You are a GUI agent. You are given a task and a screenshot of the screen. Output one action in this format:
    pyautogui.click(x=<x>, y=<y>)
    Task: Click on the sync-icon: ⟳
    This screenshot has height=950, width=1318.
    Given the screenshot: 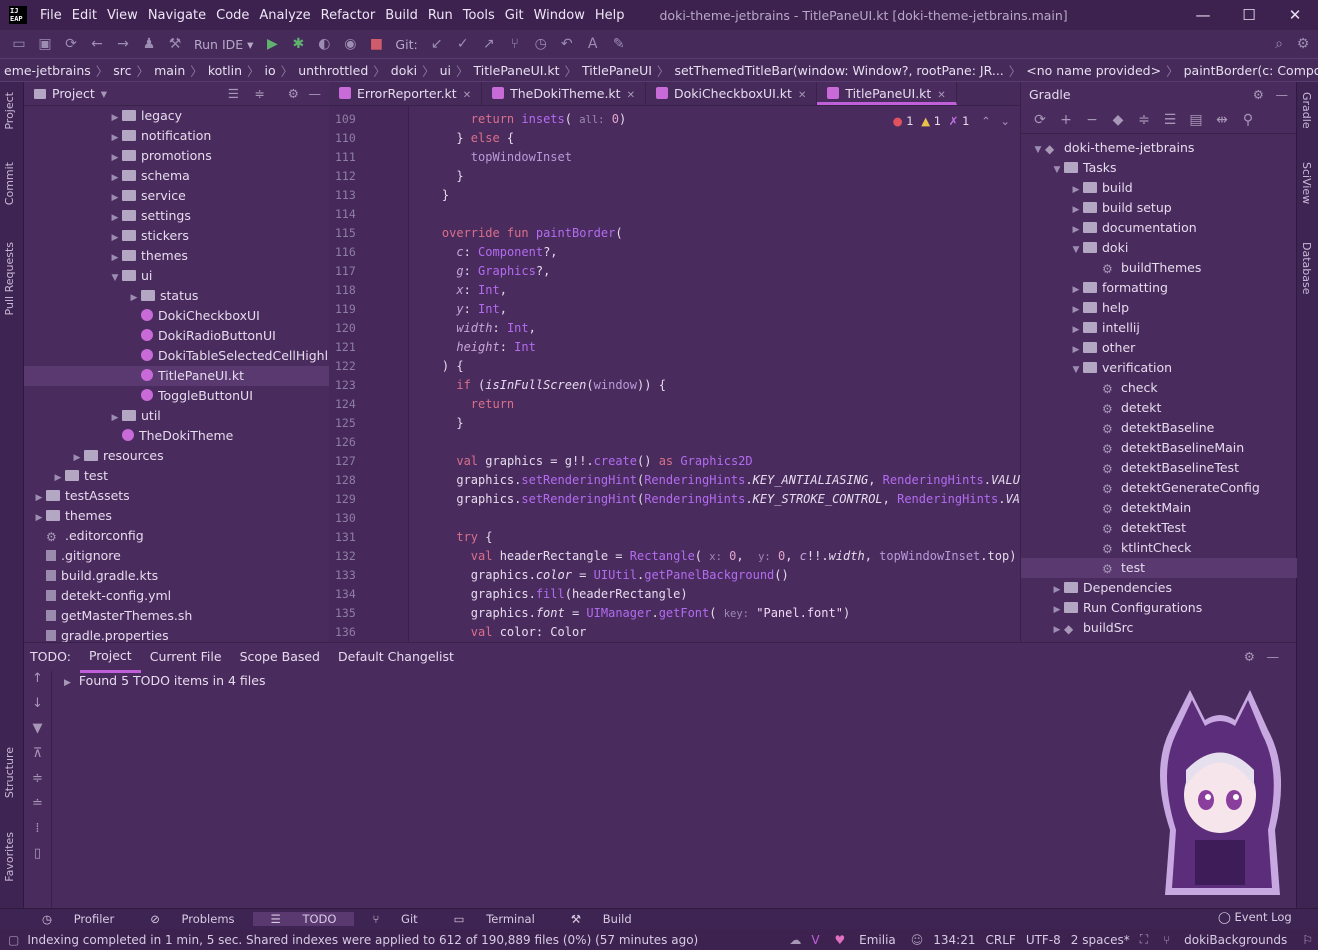 What is the action you would take?
    pyautogui.click(x=71, y=44)
    